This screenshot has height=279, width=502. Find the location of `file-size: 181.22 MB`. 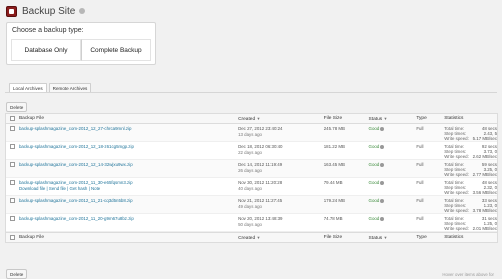

file-size: 181.22 MB is located at coordinates (334, 146).